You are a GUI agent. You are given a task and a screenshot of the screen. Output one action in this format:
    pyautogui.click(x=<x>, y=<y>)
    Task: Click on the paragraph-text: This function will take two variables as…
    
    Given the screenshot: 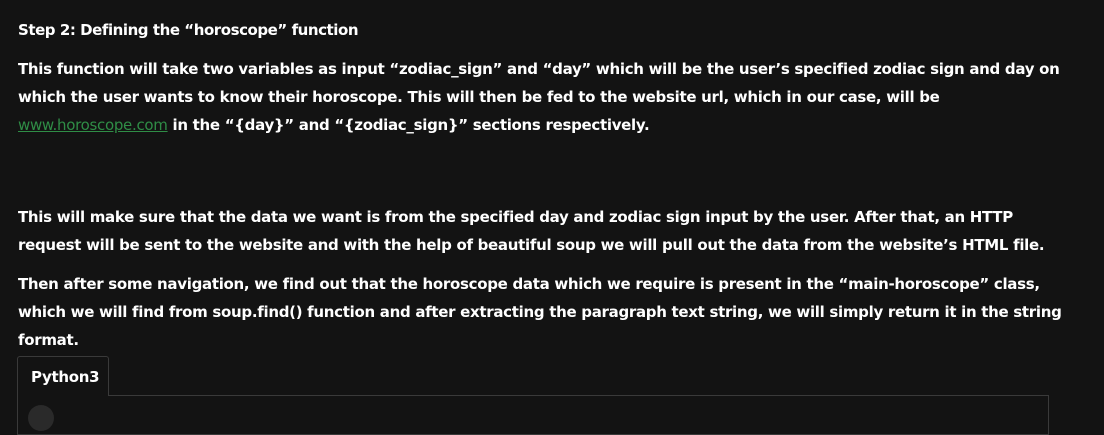 What is the action you would take?
    pyautogui.click(x=539, y=83)
    